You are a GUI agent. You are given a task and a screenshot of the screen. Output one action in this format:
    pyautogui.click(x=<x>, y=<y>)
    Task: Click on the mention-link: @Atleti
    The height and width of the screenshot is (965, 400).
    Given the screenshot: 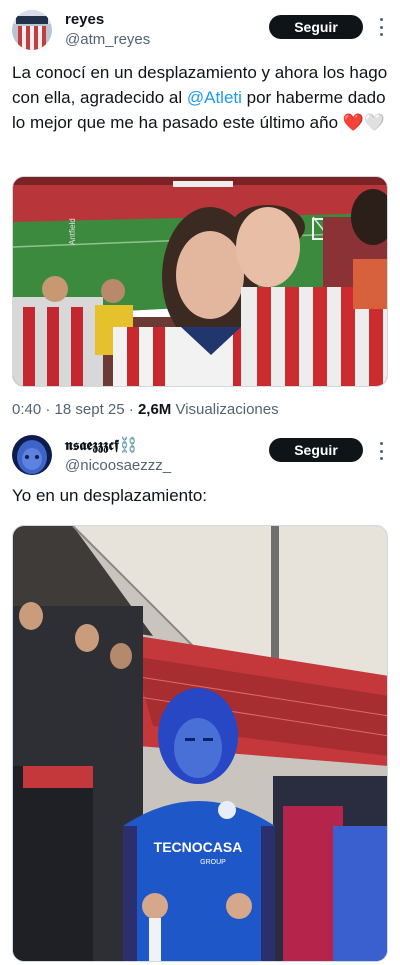 What is the action you would take?
    pyautogui.click(x=214, y=97)
    